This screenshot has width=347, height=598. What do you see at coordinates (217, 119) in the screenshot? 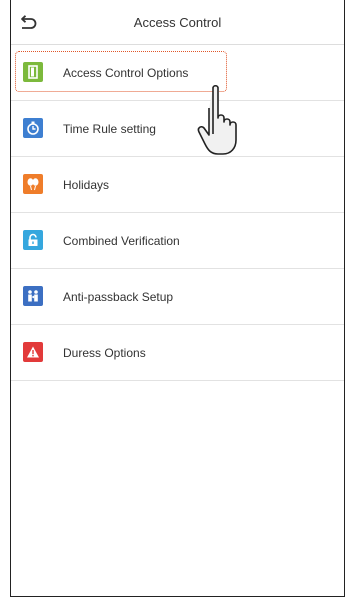
I see `pointing-hand-icon` at bounding box center [217, 119].